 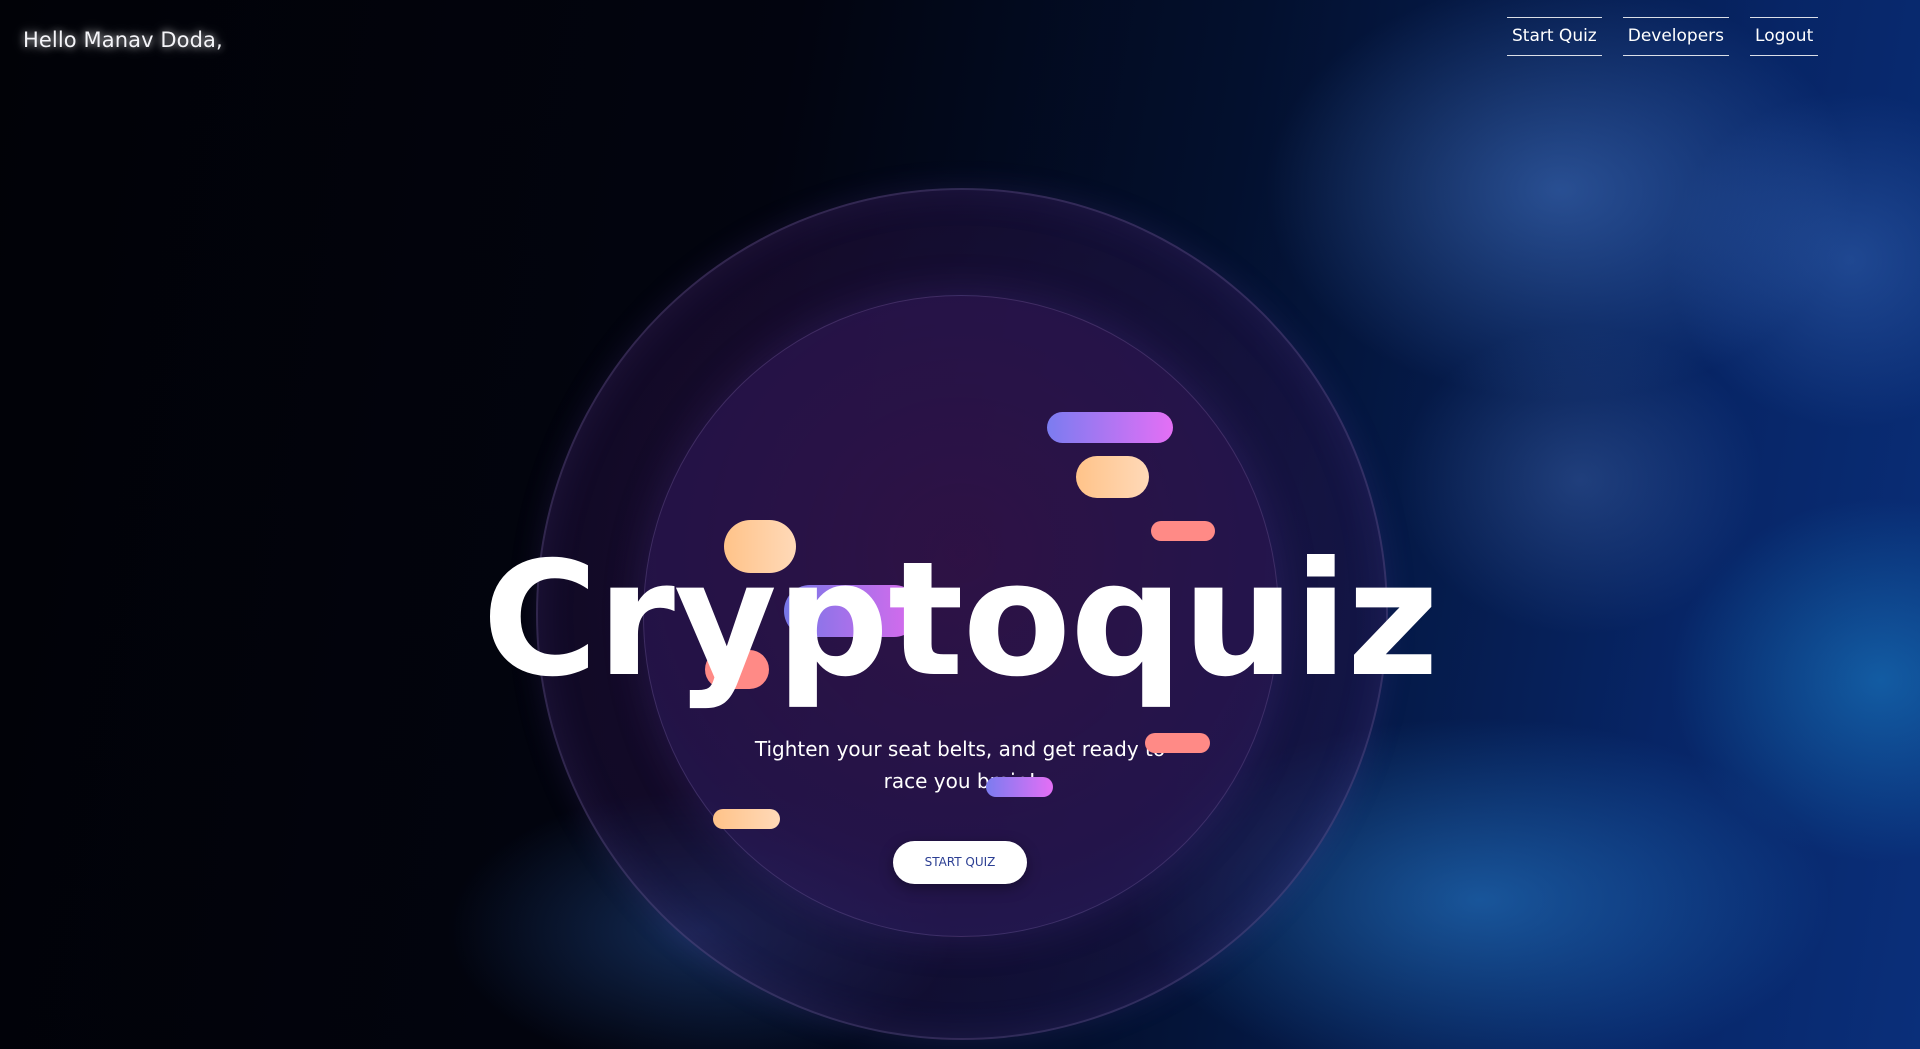 I want to click on start-quiz-button: START QUIZ, so click(x=960, y=862).